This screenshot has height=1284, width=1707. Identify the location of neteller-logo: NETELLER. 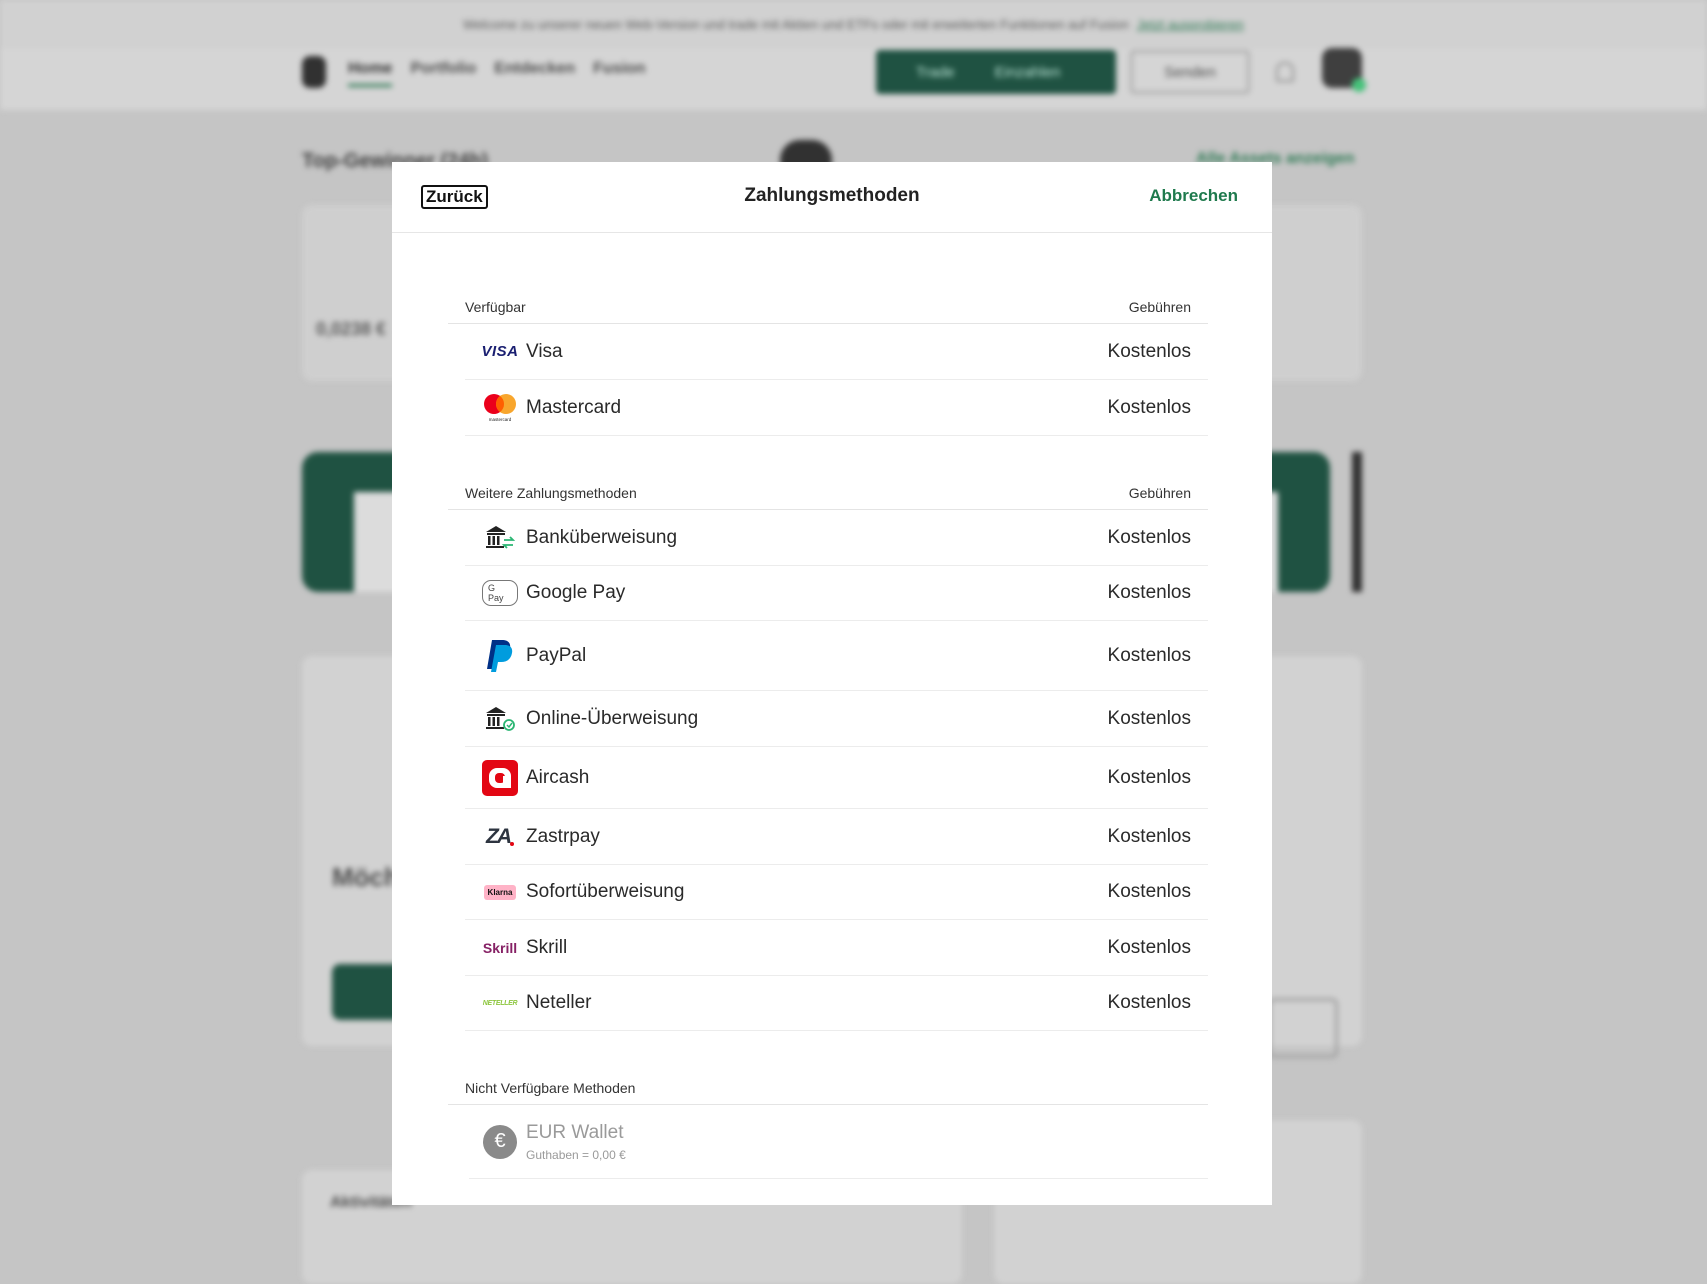
(500, 1003).